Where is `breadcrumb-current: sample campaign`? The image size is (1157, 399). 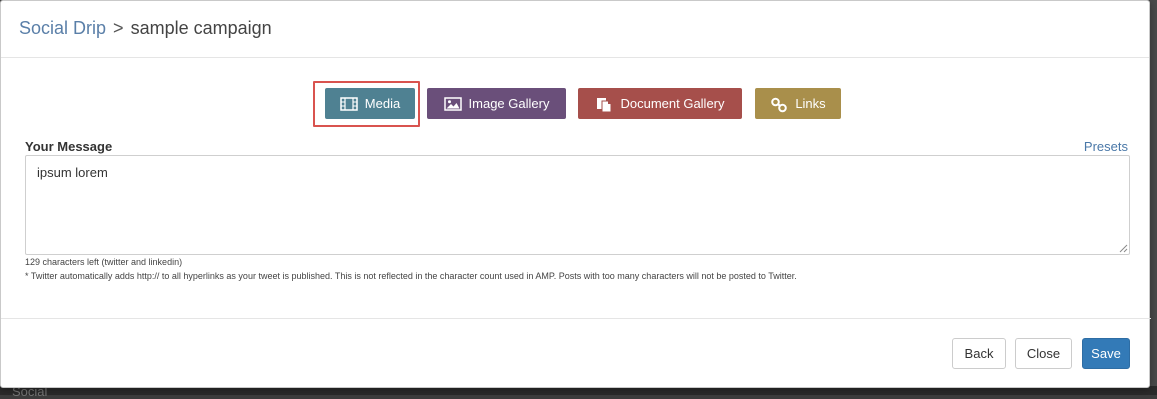
breadcrumb-current: sample campaign is located at coordinates (201, 28).